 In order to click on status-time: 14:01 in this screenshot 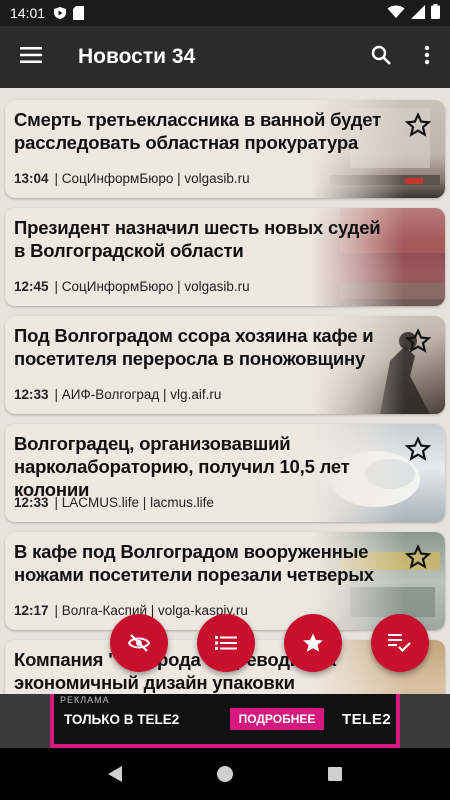, I will do `click(28, 13)`.